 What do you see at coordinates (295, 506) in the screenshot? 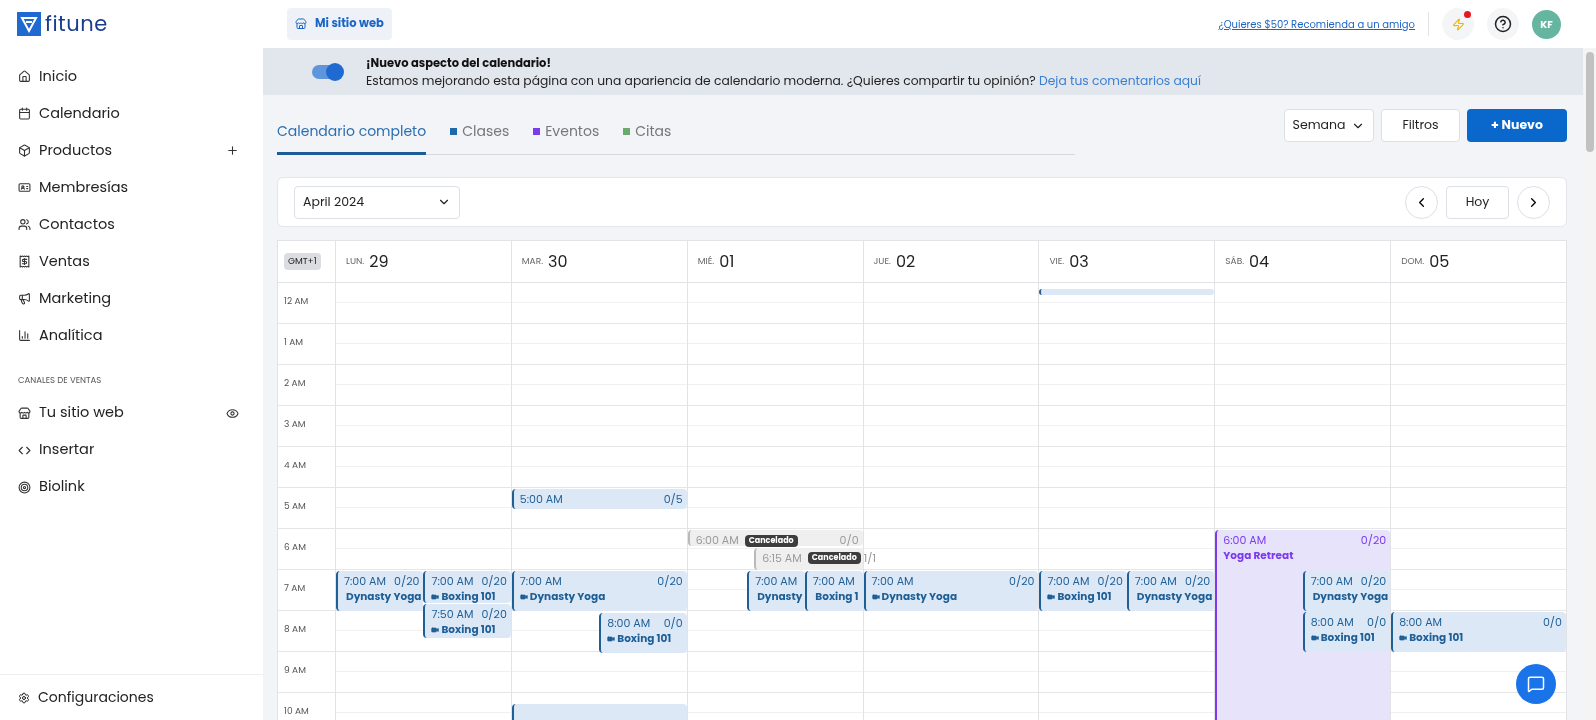
I see `hour-label: 5 AM` at bounding box center [295, 506].